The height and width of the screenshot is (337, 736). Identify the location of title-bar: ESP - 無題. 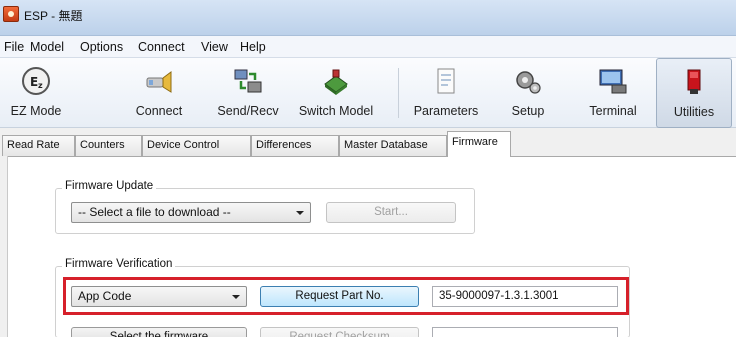
(368, 18).